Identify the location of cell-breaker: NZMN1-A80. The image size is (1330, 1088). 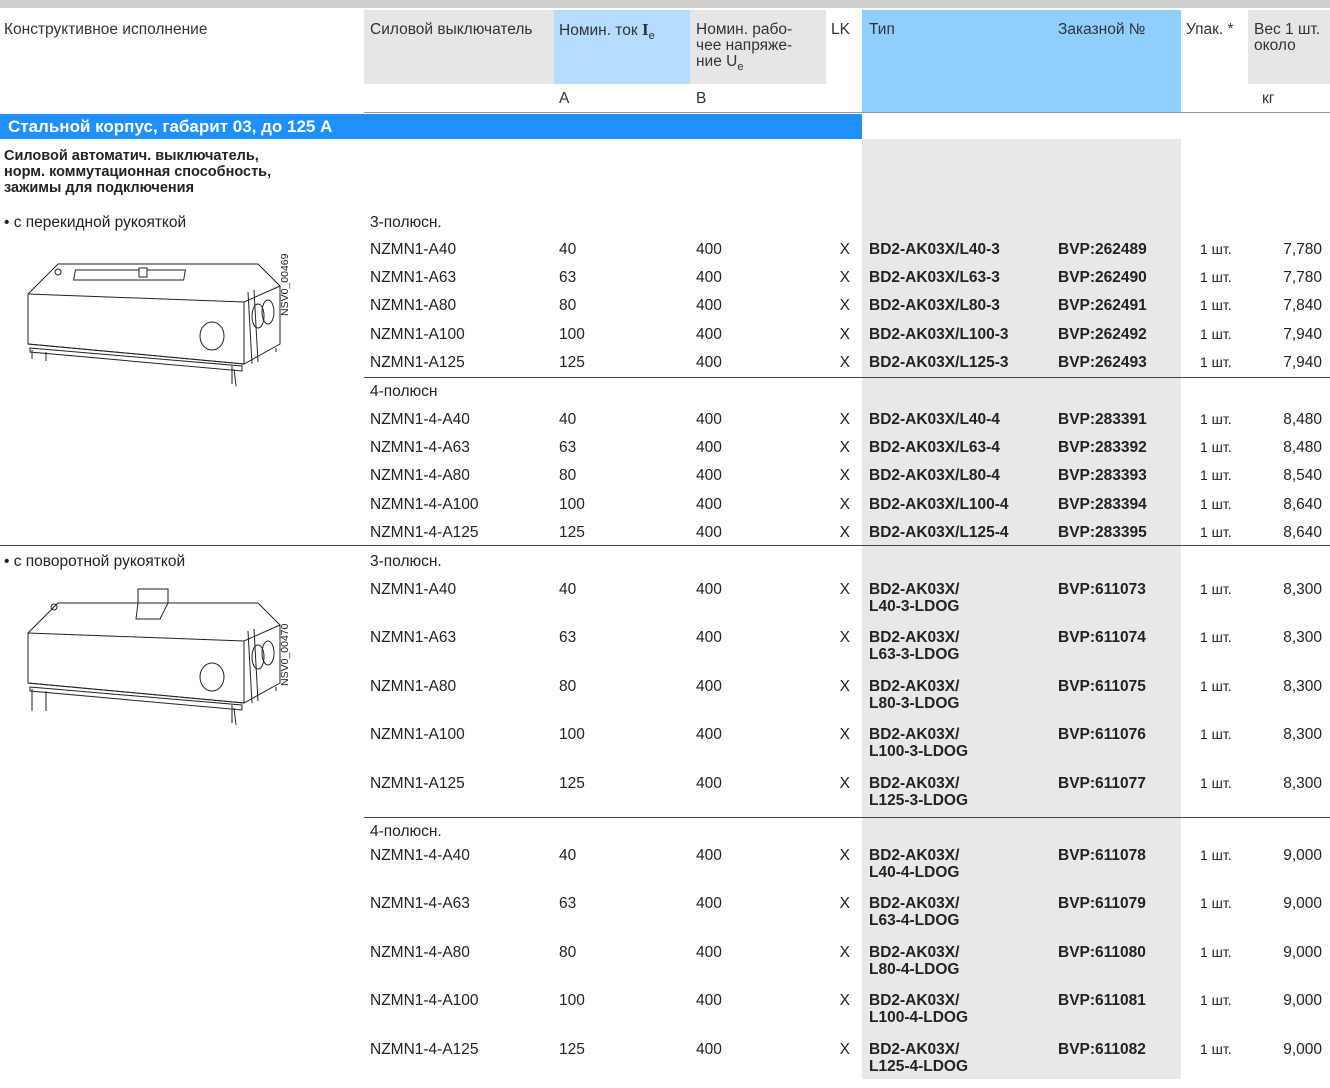
(413, 306).